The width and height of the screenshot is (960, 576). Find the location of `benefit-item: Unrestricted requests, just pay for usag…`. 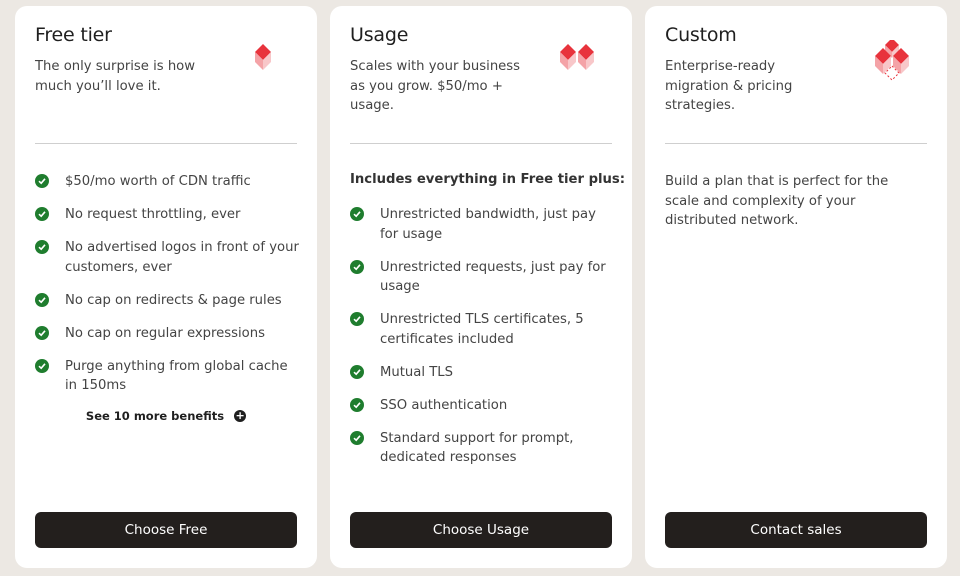

benefit-item: Unrestricted requests, just pay for usag… is located at coordinates (484, 277).